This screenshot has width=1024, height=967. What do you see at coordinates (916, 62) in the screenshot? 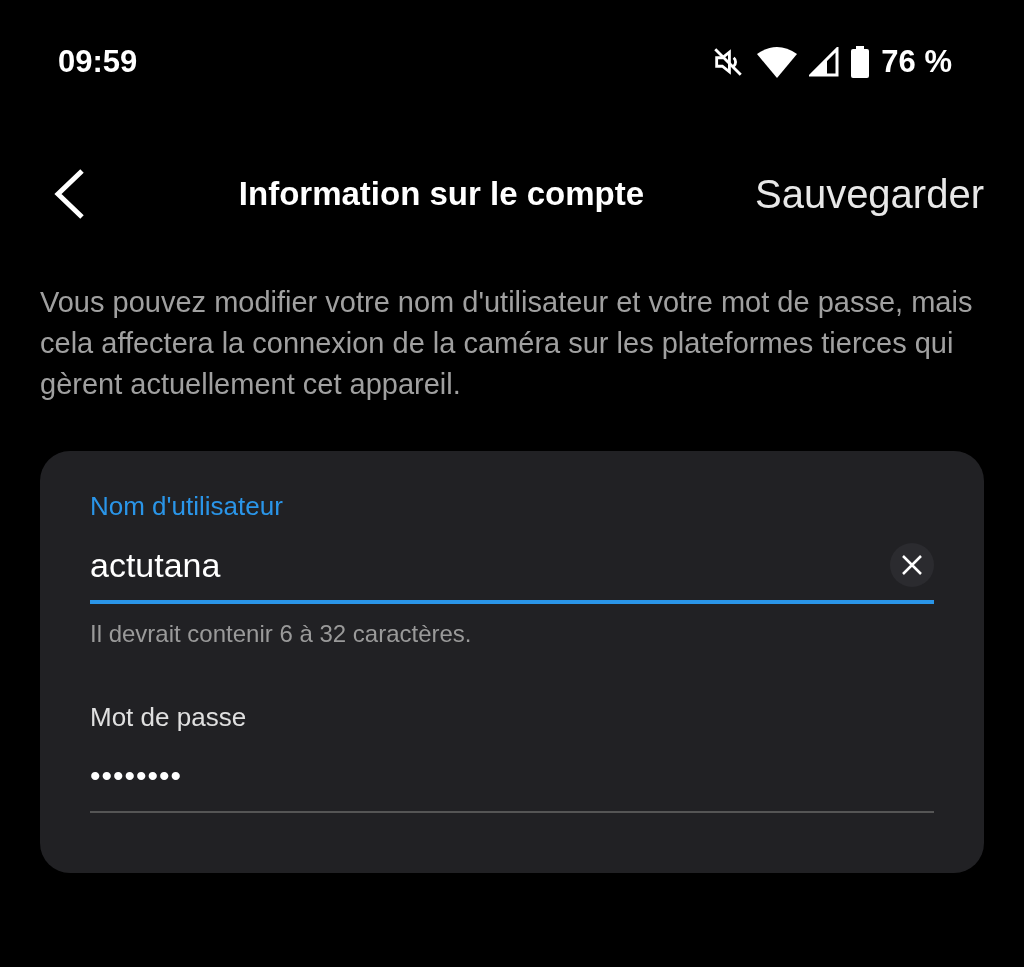
I see `battery-percent: 76 %` at bounding box center [916, 62].